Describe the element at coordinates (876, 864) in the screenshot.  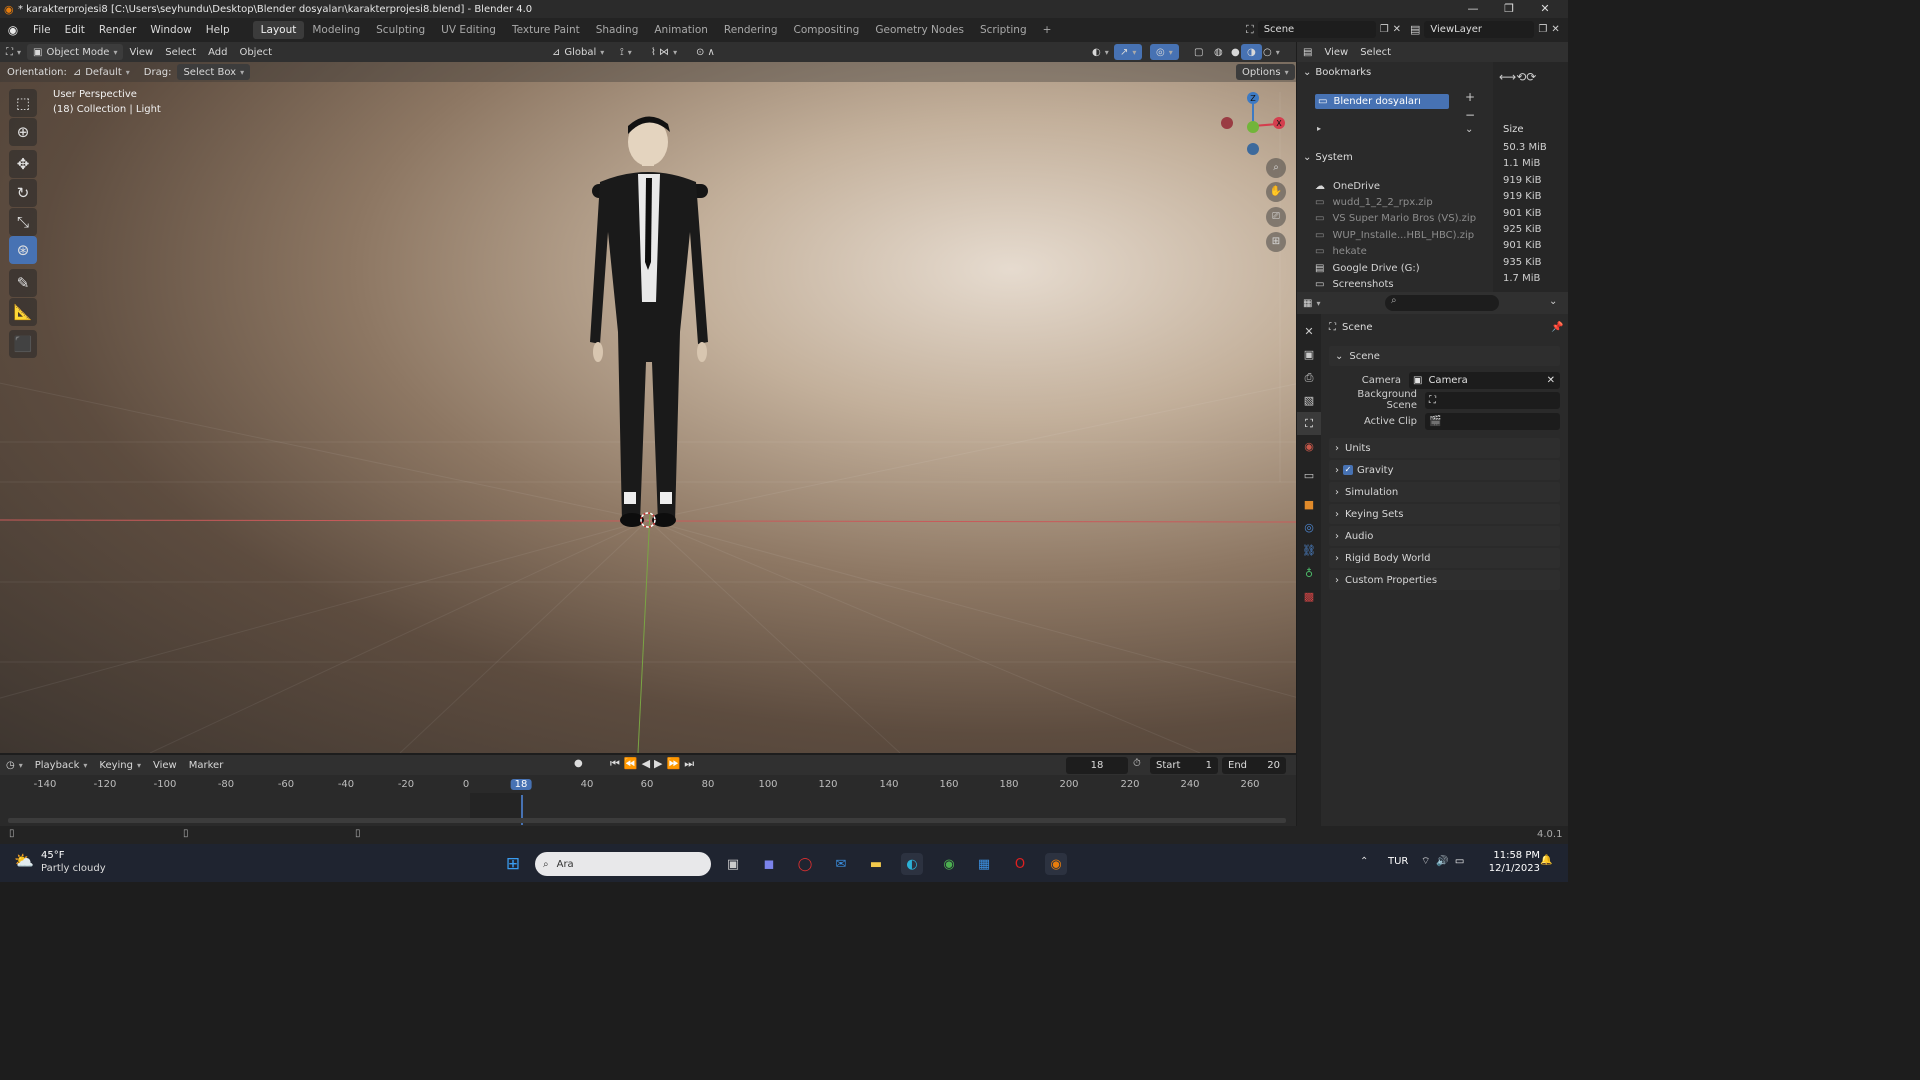
I see `file-explorer-icon: ▬` at that location.